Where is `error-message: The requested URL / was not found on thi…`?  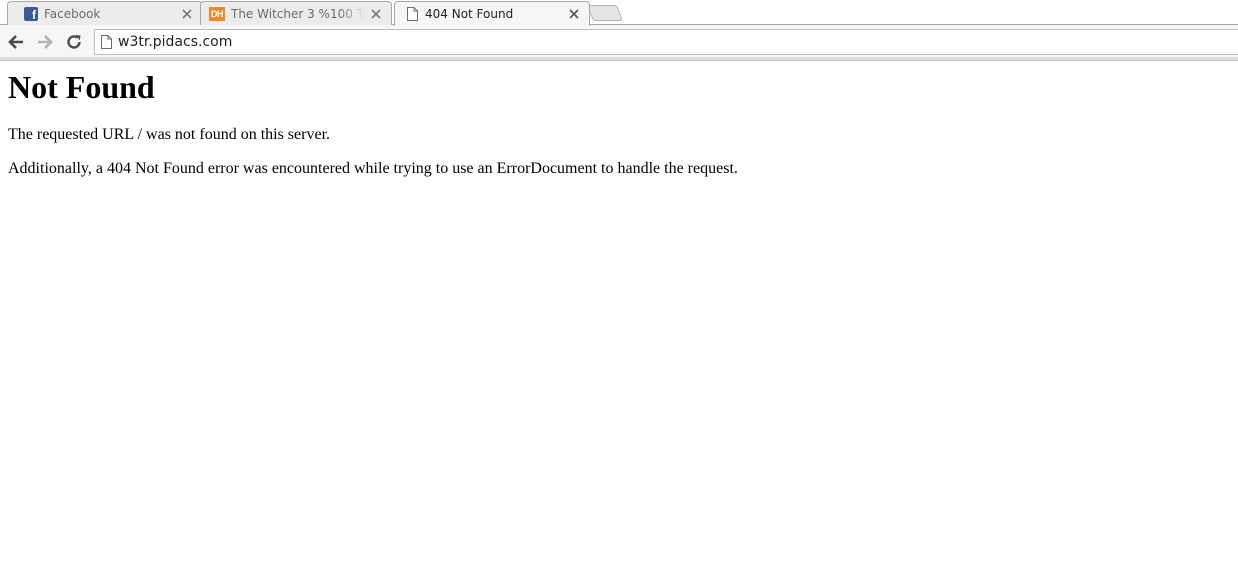
error-message: The requested URL / was not found on thi… is located at coordinates (169, 134).